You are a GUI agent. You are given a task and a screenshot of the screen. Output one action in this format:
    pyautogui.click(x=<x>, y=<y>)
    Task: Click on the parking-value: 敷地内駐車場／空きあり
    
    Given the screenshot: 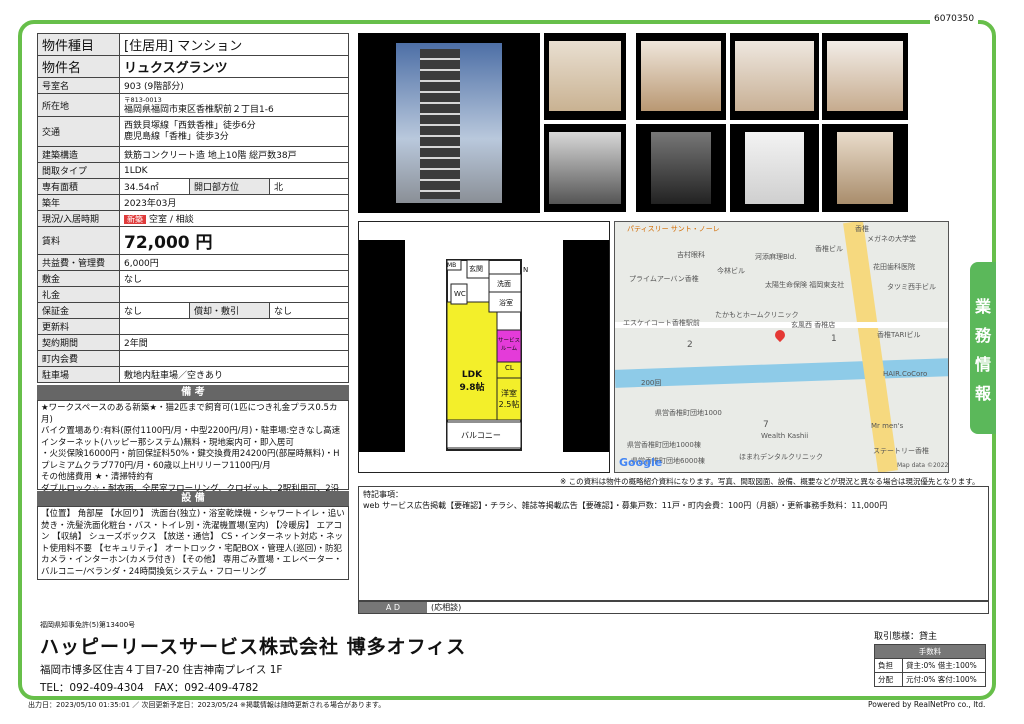 What is the action you would take?
    pyautogui.click(x=234, y=374)
    